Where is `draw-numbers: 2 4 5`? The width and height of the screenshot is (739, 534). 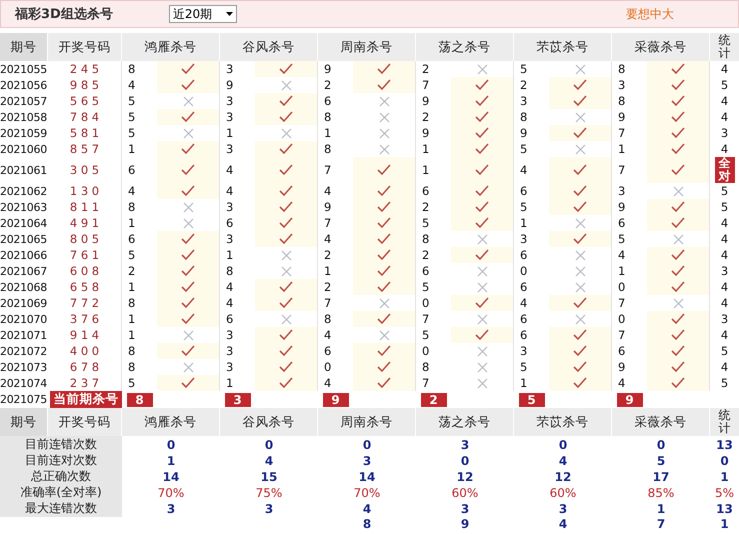
draw-numbers: 2 4 5 is located at coordinates (85, 69).